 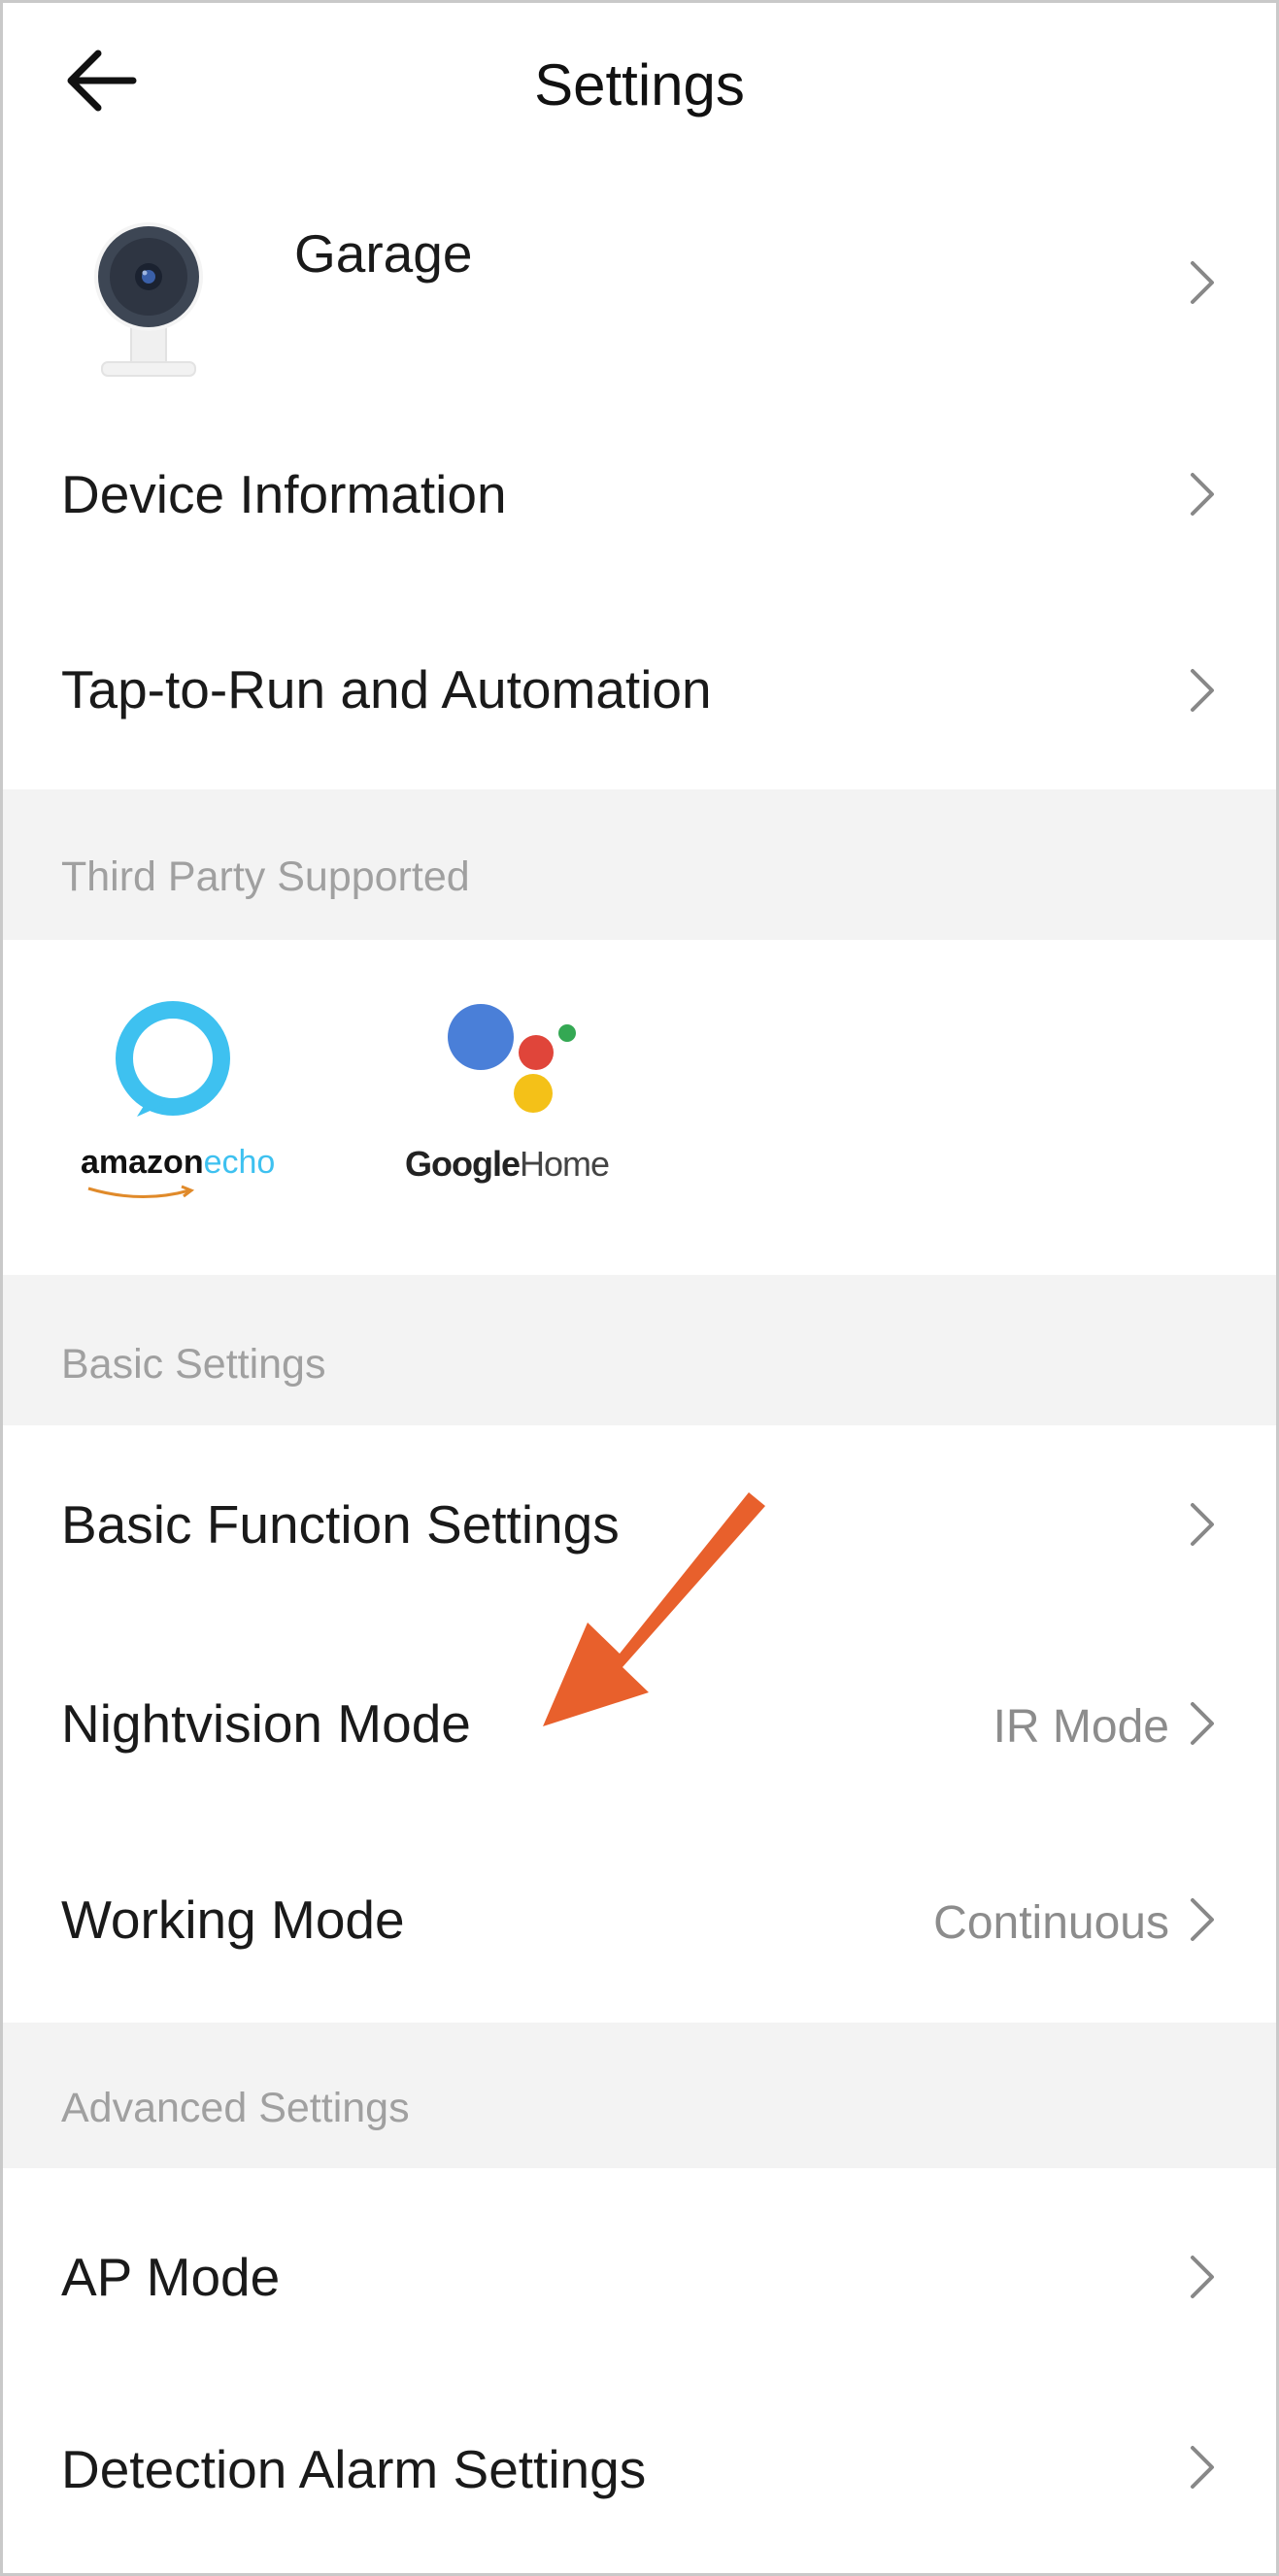 What do you see at coordinates (386, 689) in the screenshot?
I see `tap-to-run-label: Tap-to-Run and Automation` at bounding box center [386, 689].